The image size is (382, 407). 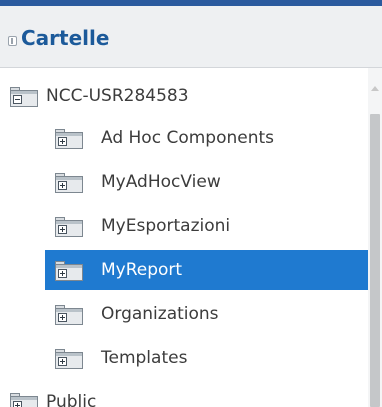 I want to click on panel-title: Cartelle, so click(x=65, y=38).